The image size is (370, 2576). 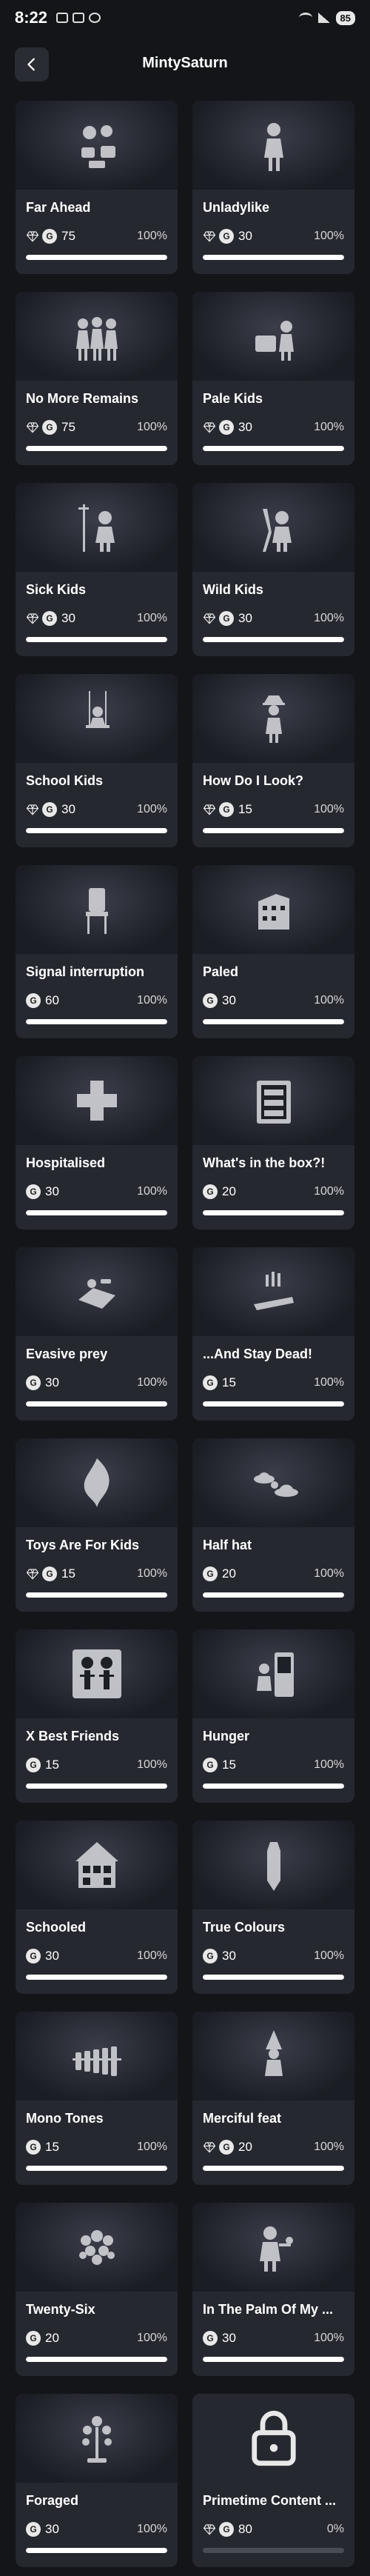 What do you see at coordinates (275, 1484) in the screenshot?
I see `hats-icon` at bounding box center [275, 1484].